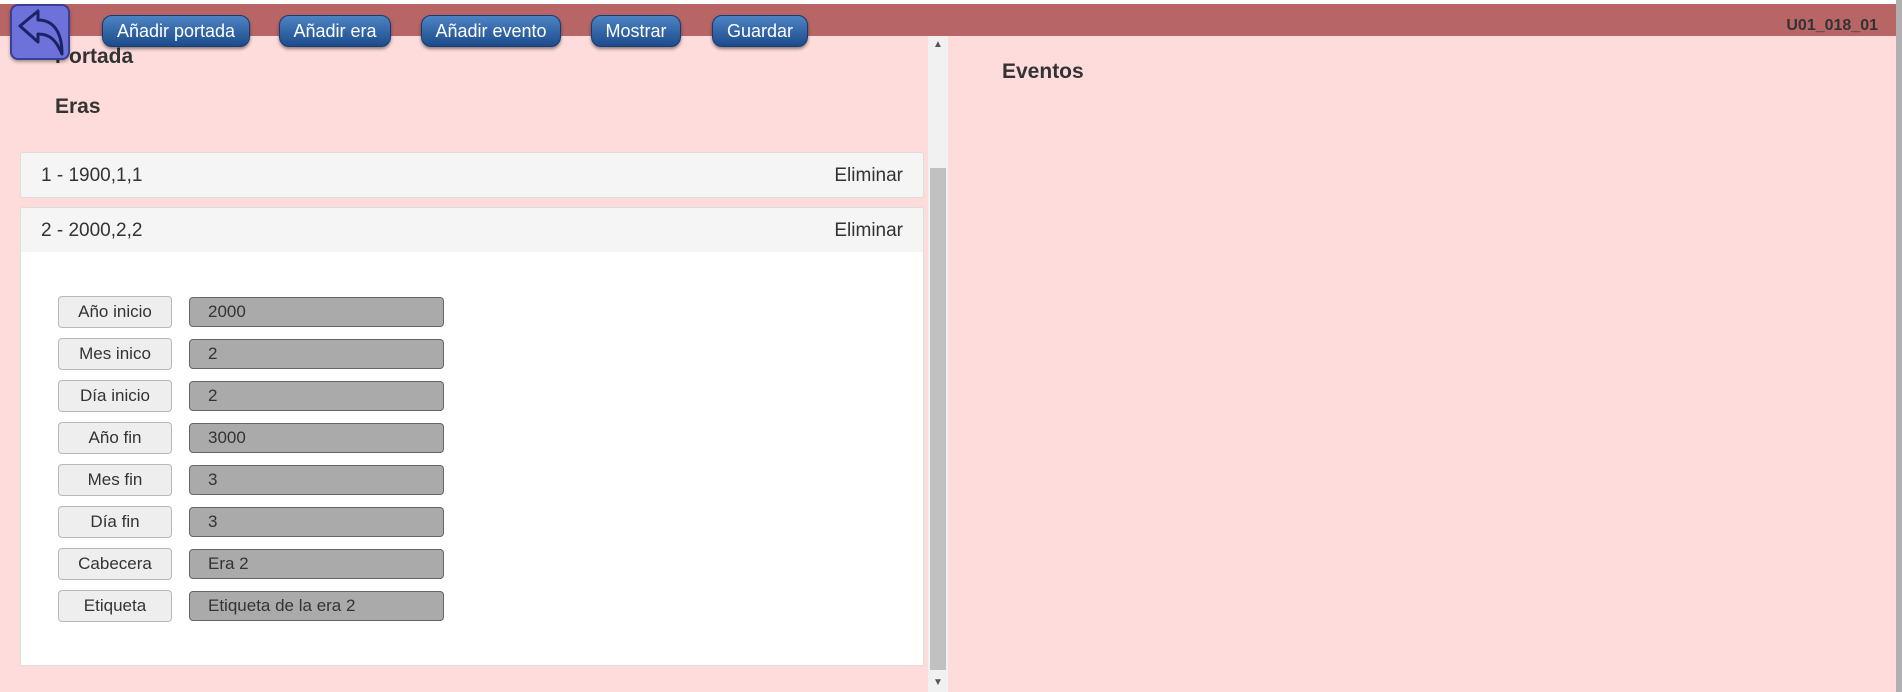 The width and height of the screenshot is (1902, 692). Describe the element at coordinates (472, 230) in the screenshot. I see `era-header-2: 2 - 2000,2,2 Eliminar` at that location.